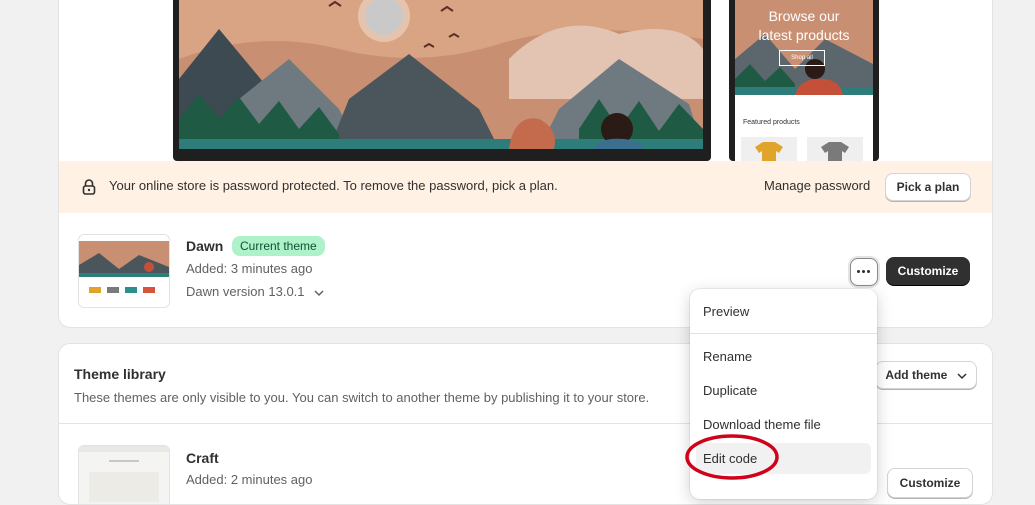  What do you see at coordinates (89, 187) in the screenshot?
I see `lock-icon` at bounding box center [89, 187].